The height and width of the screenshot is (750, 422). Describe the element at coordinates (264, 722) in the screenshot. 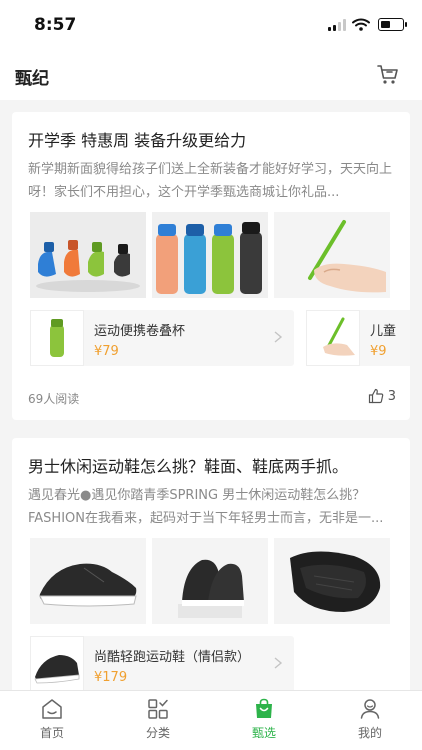

I see `tab-featured: 甄选` at that location.